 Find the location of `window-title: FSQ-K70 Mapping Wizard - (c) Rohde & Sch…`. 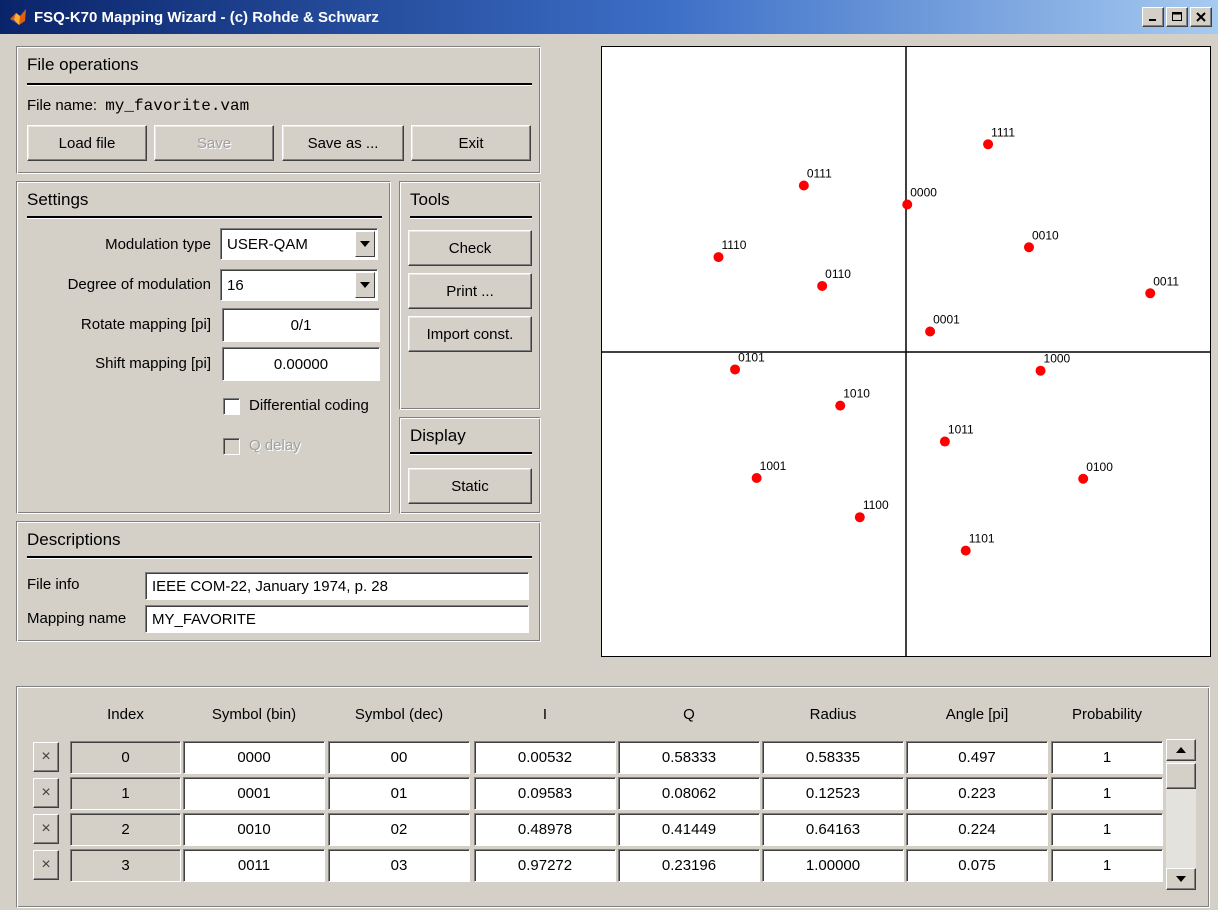

window-title: FSQ-K70 Mapping Wizard - (c) Rohde & Sch… is located at coordinates (206, 17).